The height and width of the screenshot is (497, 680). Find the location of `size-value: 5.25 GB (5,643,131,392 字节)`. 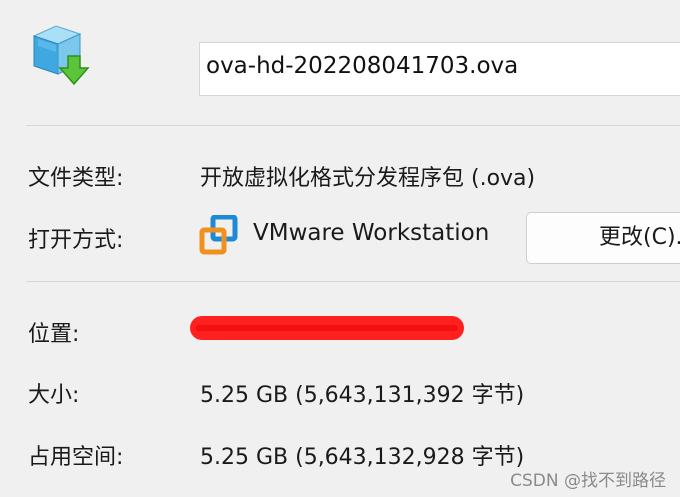

size-value: 5.25 GB (5,643,131,392 字节) is located at coordinates (362, 395).